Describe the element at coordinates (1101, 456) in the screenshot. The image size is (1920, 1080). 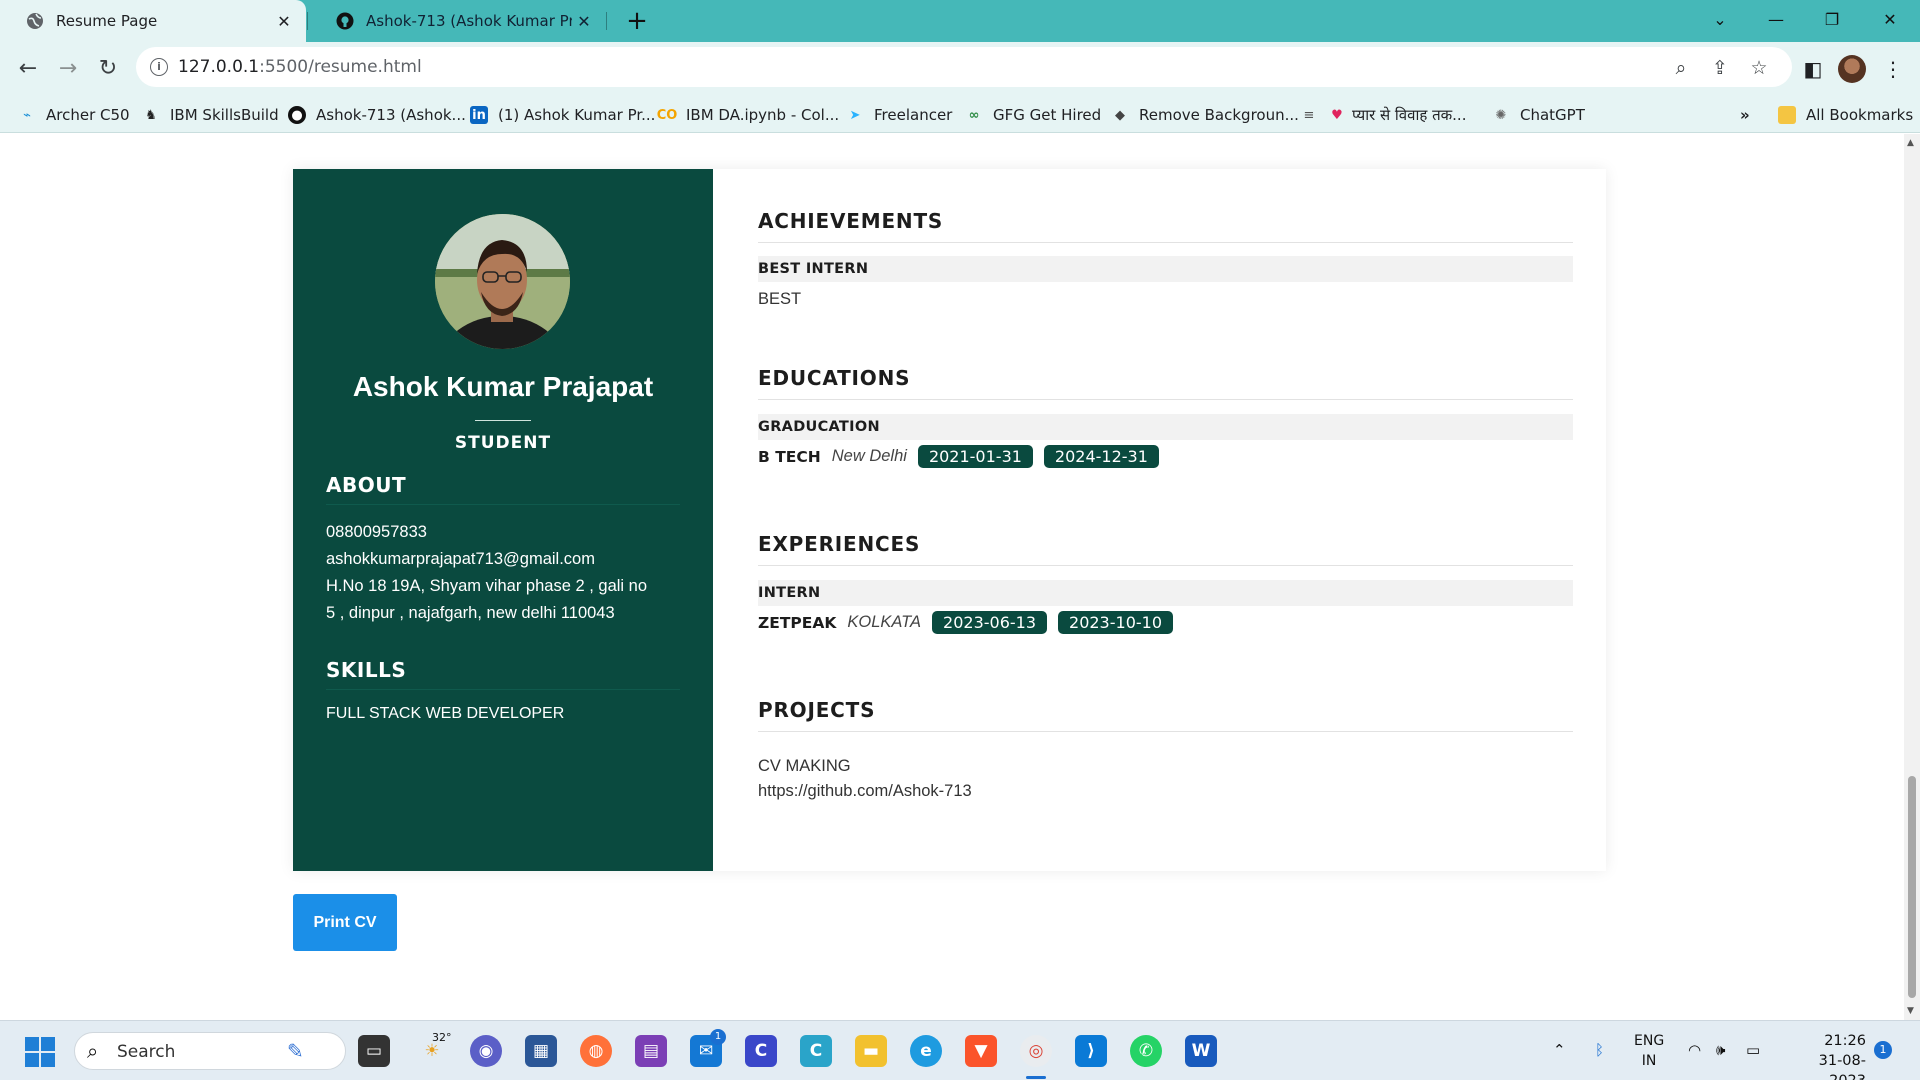
I see `education-end-date: 2024-12-31` at that location.